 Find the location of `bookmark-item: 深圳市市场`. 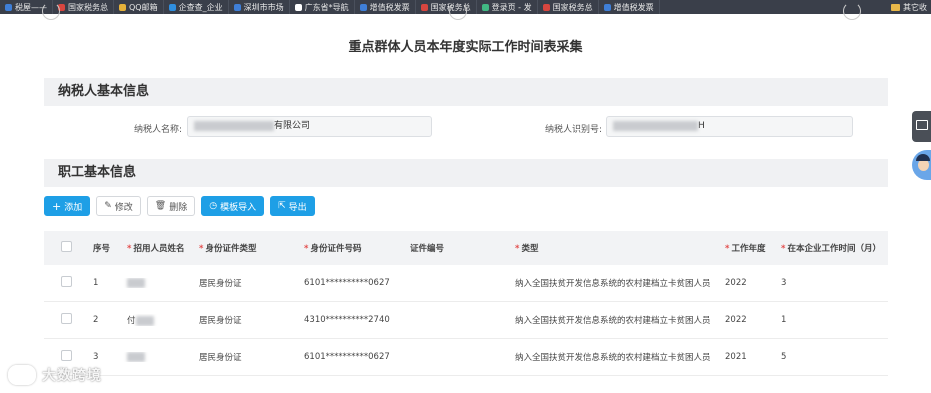

bookmark-item: 深圳市市场 is located at coordinates (259, 7).